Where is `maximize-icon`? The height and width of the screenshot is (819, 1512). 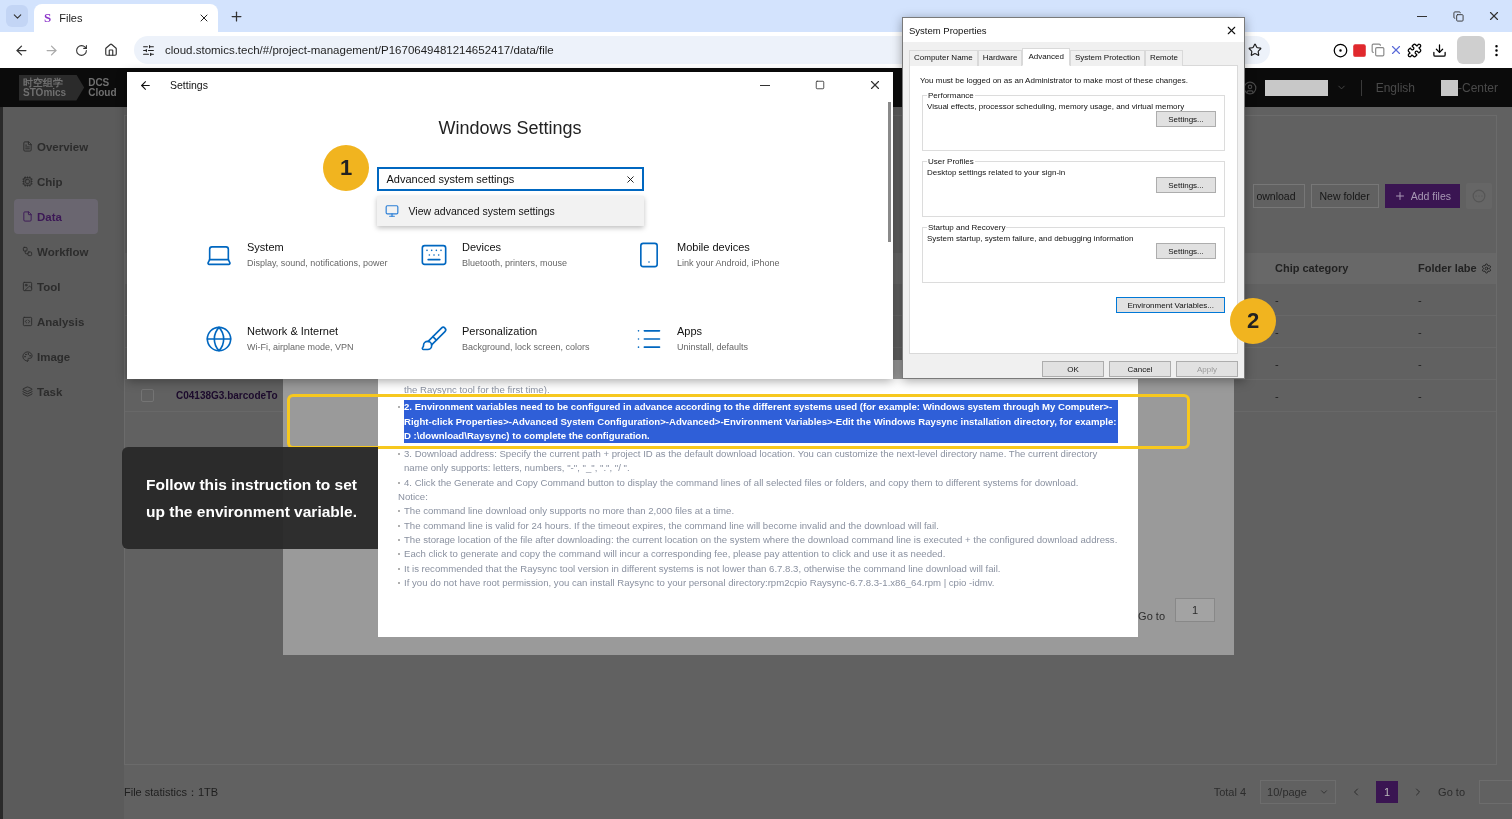
maximize-icon is located at coordinates (819, 85).